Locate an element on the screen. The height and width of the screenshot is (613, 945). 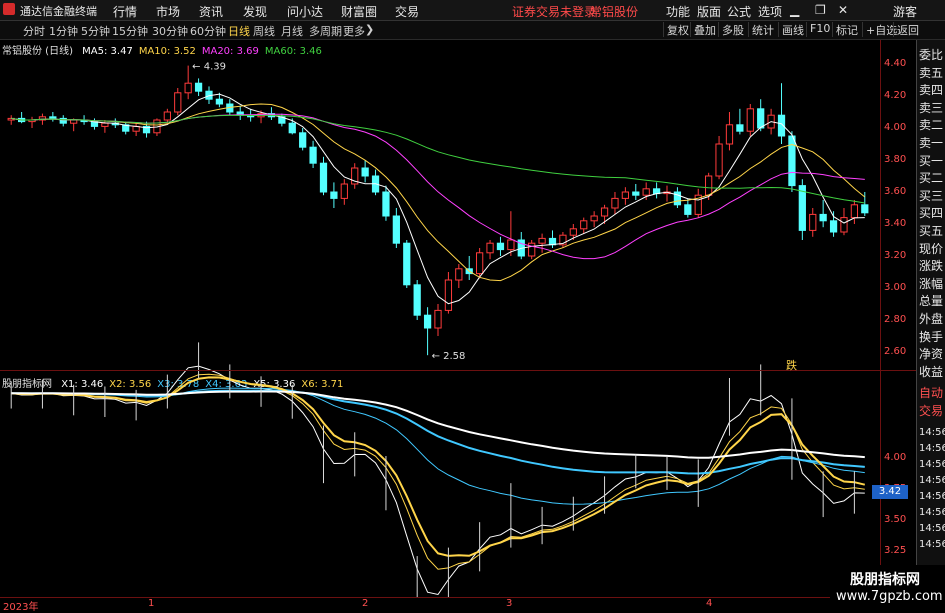
period-tab-6: 日线 is located at coordinates (239, 31).